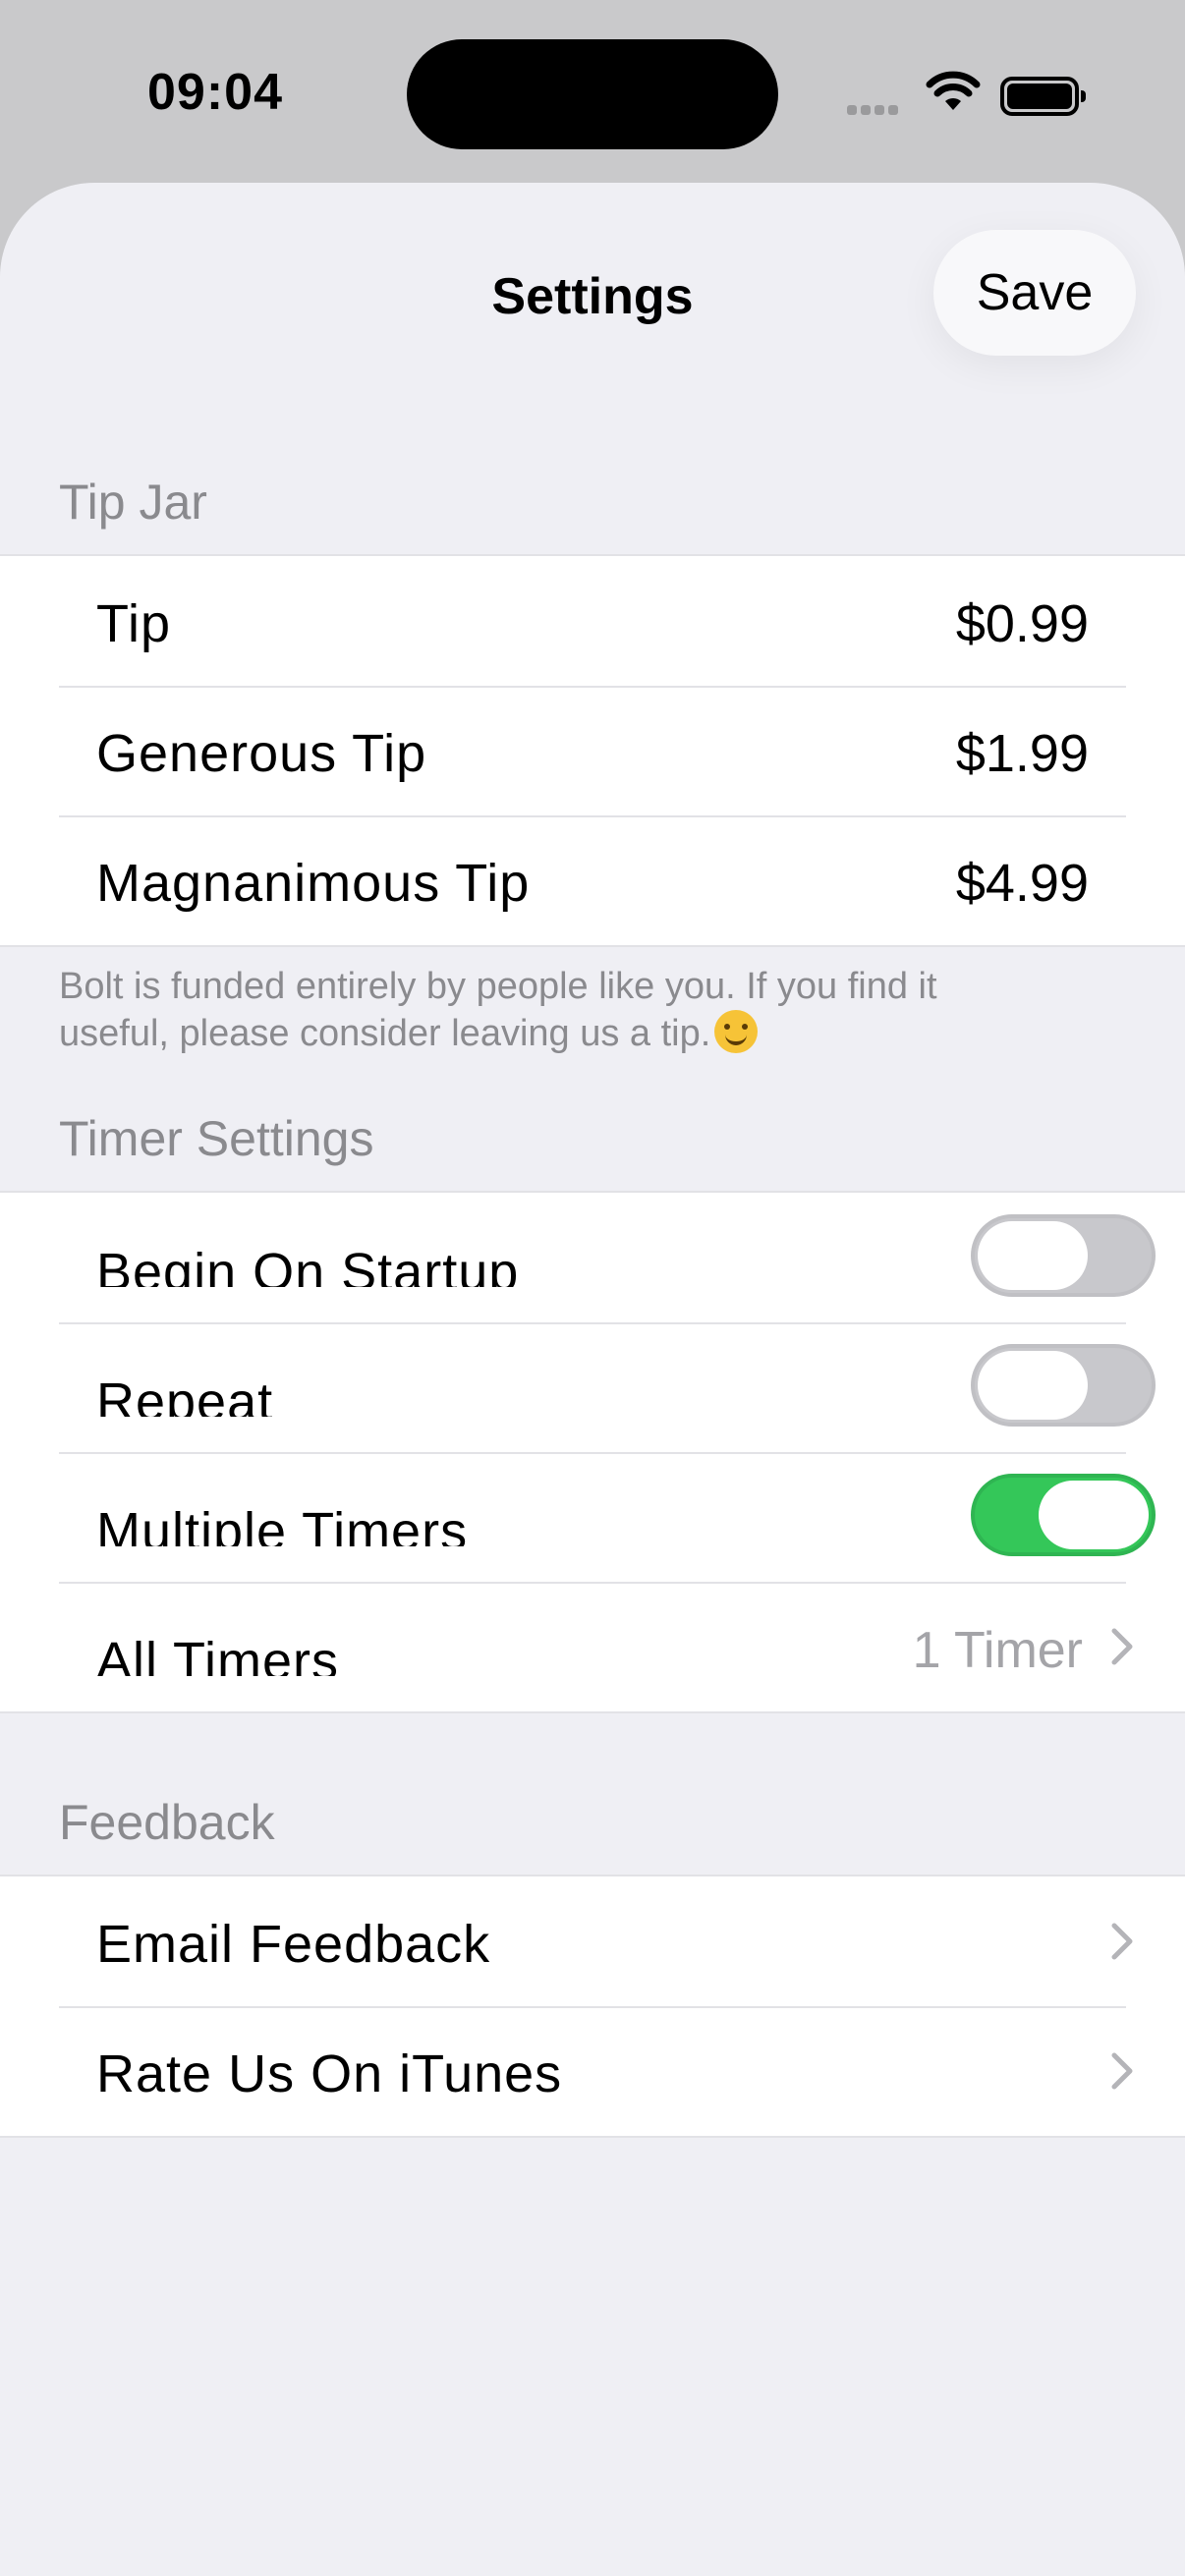  I want to click on begin-on-startup-toggle, so click(1064, 1255).